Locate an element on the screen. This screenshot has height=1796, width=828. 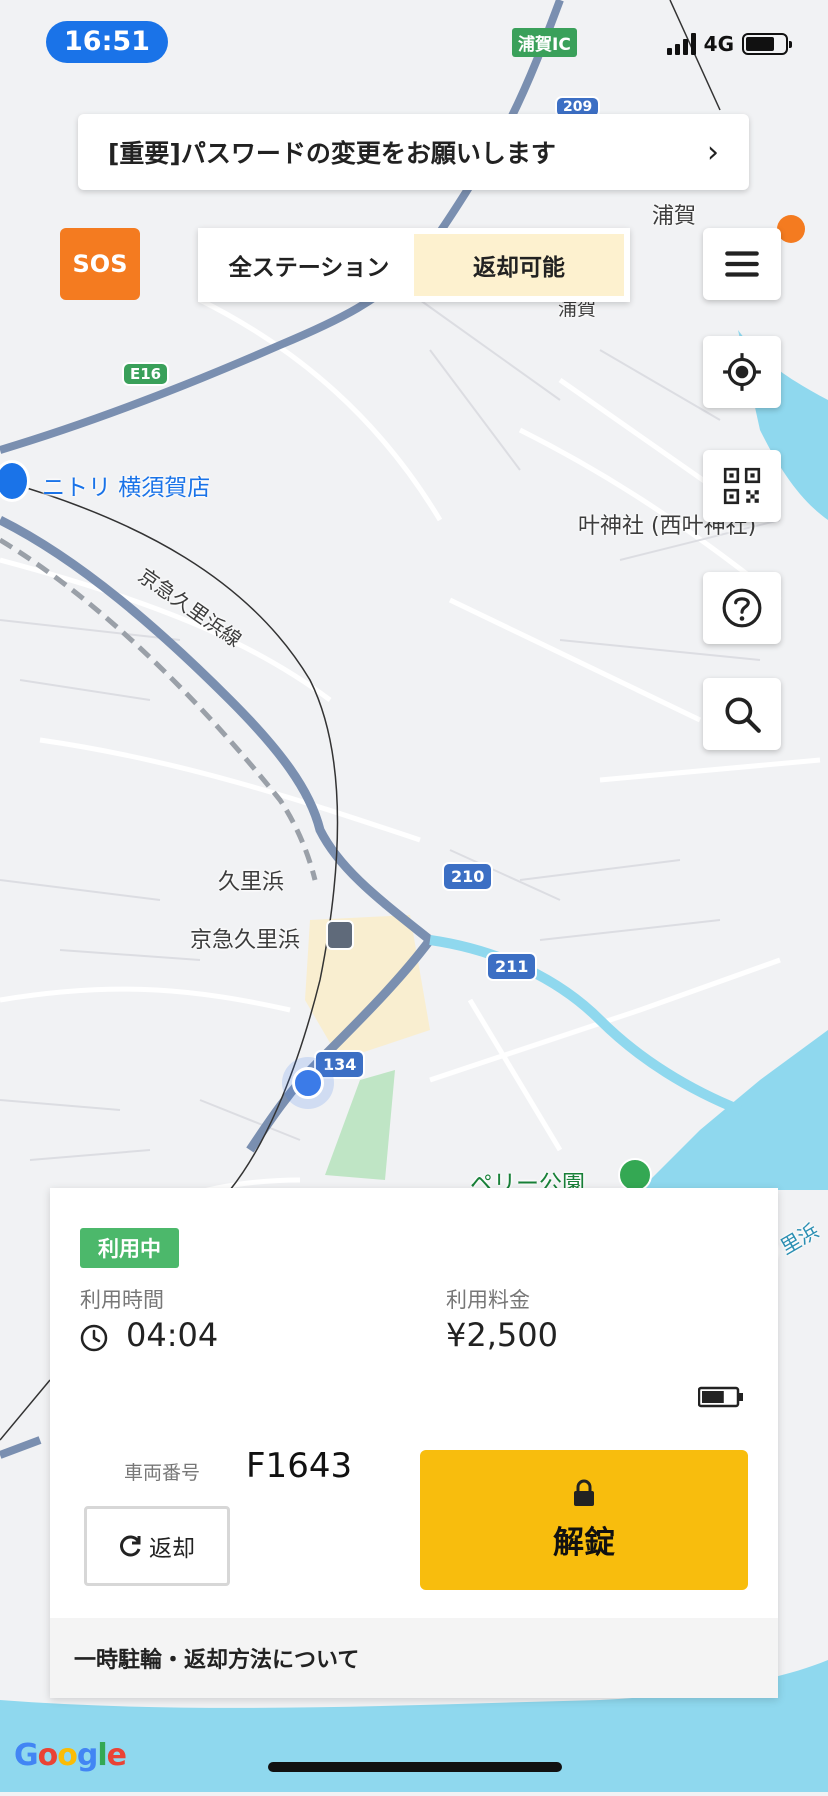
usage-time-label: 利用時間 is located at coordinates (122, 1300).